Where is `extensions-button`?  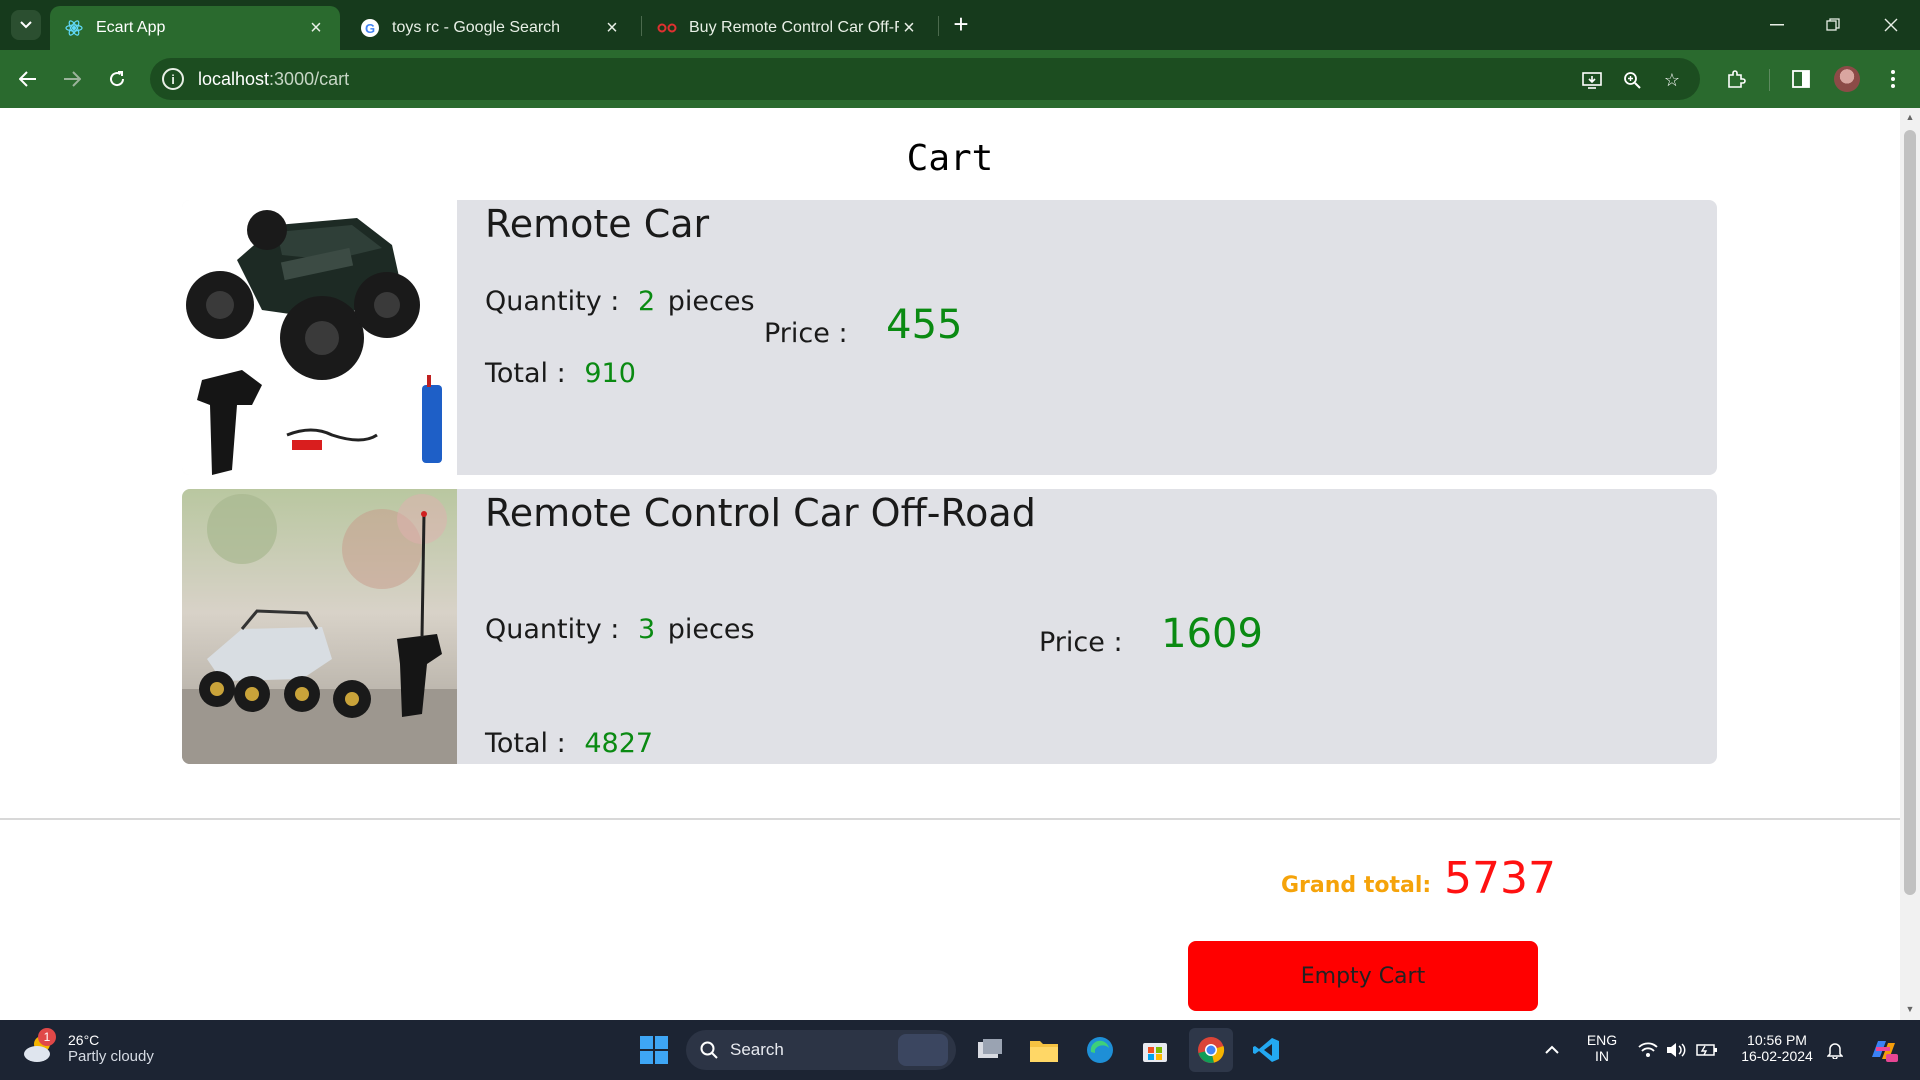
extensions-button is located at coordinates (1736, 79).